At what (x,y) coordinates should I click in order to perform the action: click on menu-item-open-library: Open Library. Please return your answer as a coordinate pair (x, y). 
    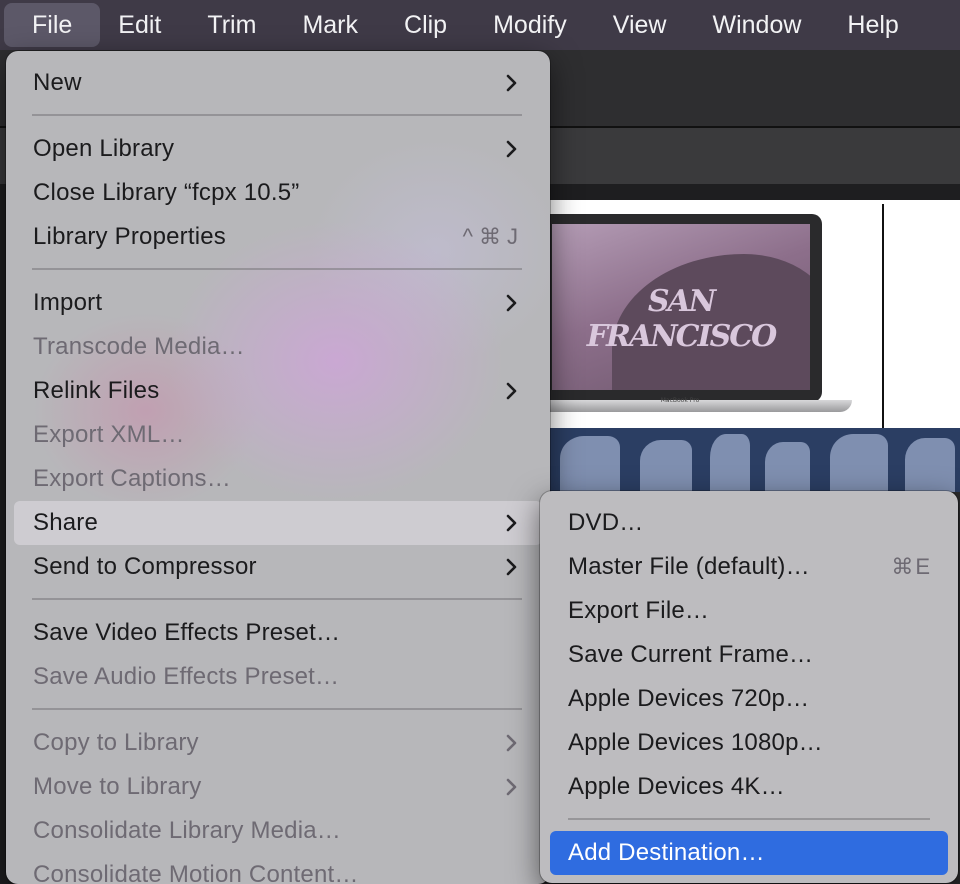
    Looking at the image, I should click on (278, 149).